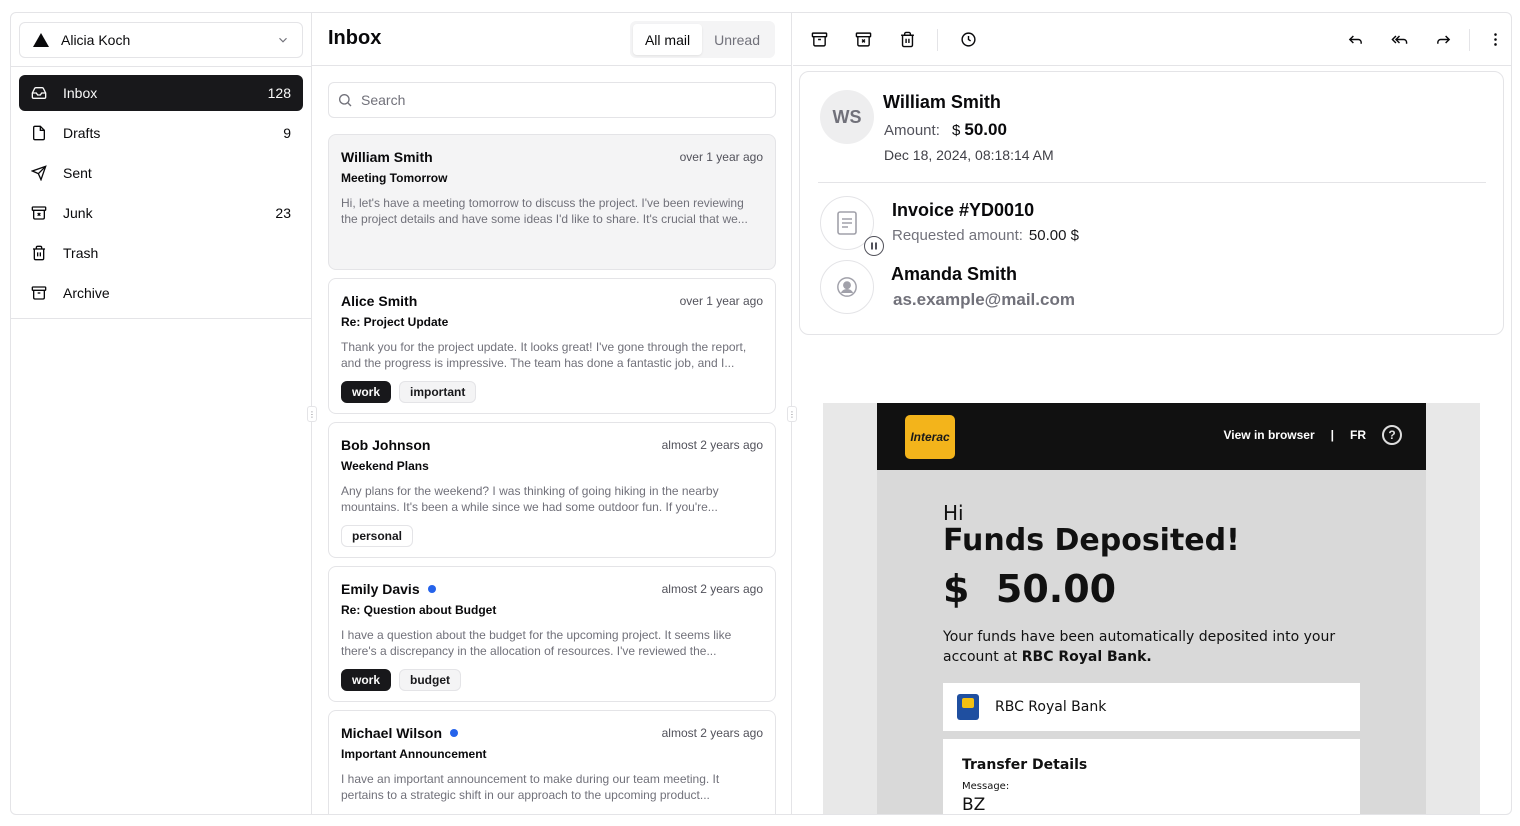 Image resolution: width=1520 pixels, height=826 pixels. What do you see at coordinates (945, 130) in the screenshot?
I see `amount-row: Amount: $50.00` at bounding box center [945, 130].